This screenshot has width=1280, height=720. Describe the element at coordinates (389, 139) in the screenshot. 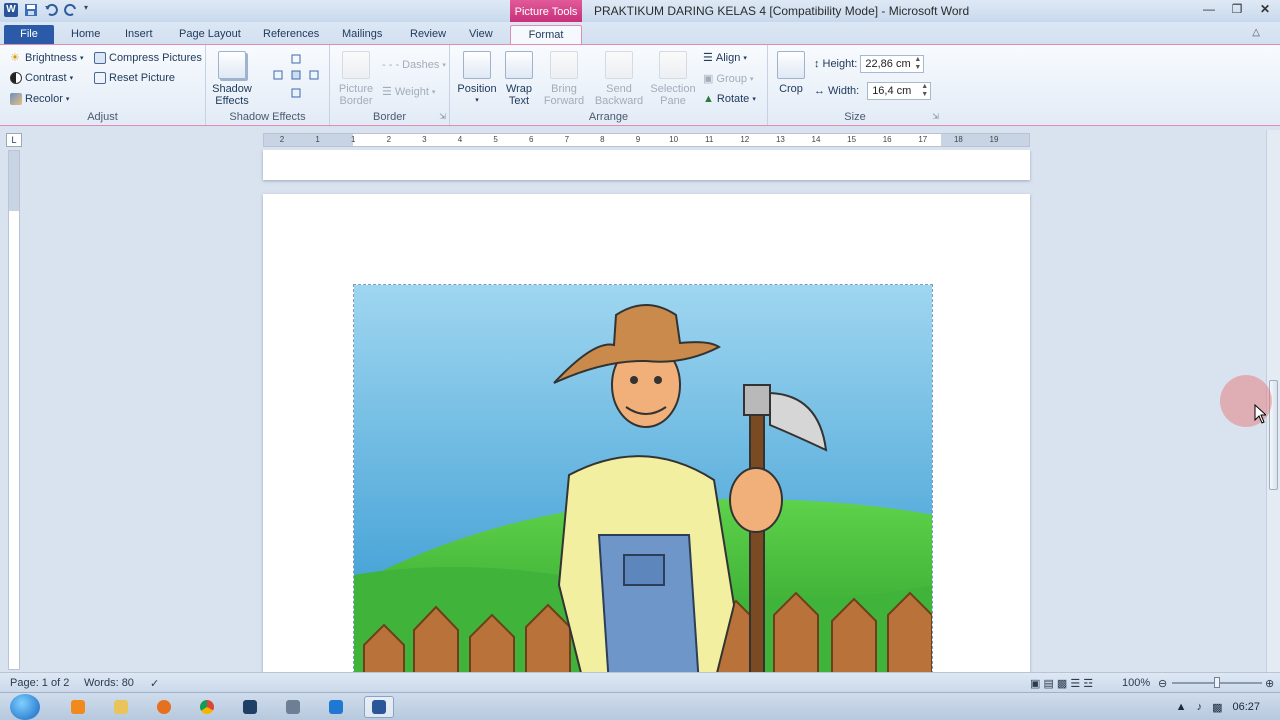

I see `ruler-tick-label: 2` at that location.